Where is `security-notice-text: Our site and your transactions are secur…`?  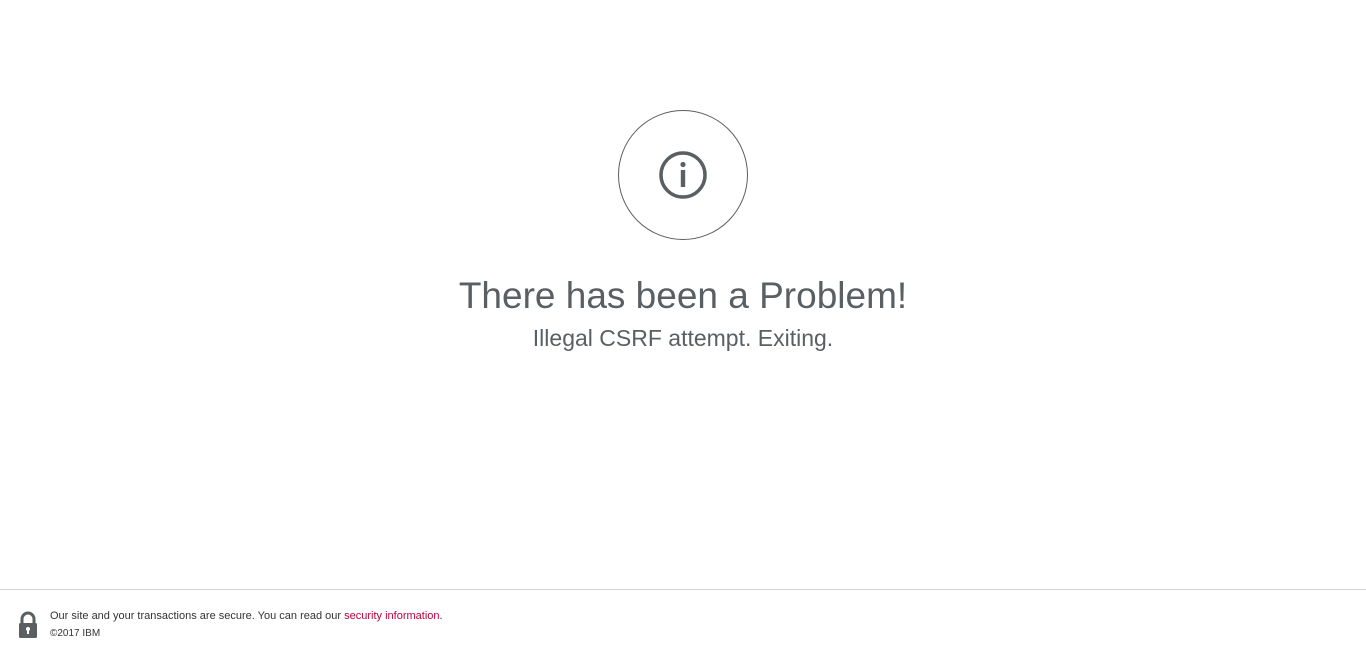 security-notice-text: Our site and your transactions are secur… is located at coordinates (197, 616).